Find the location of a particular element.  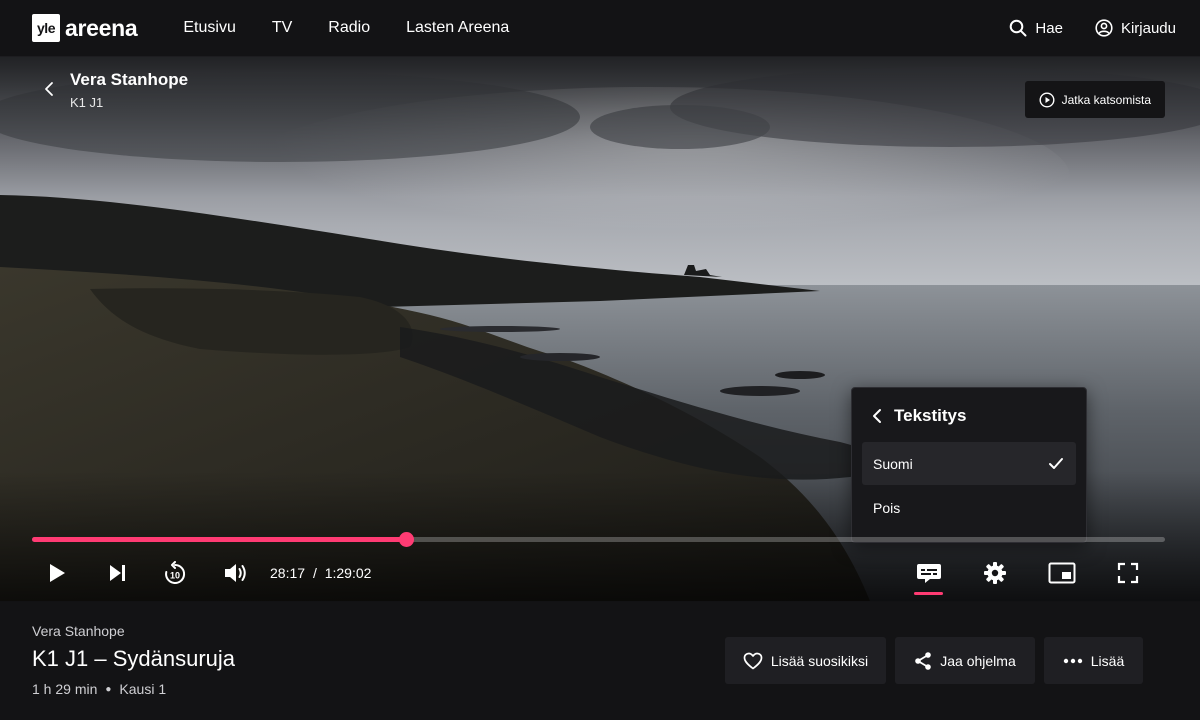

search-icon is located at coordinates (1018, 28).